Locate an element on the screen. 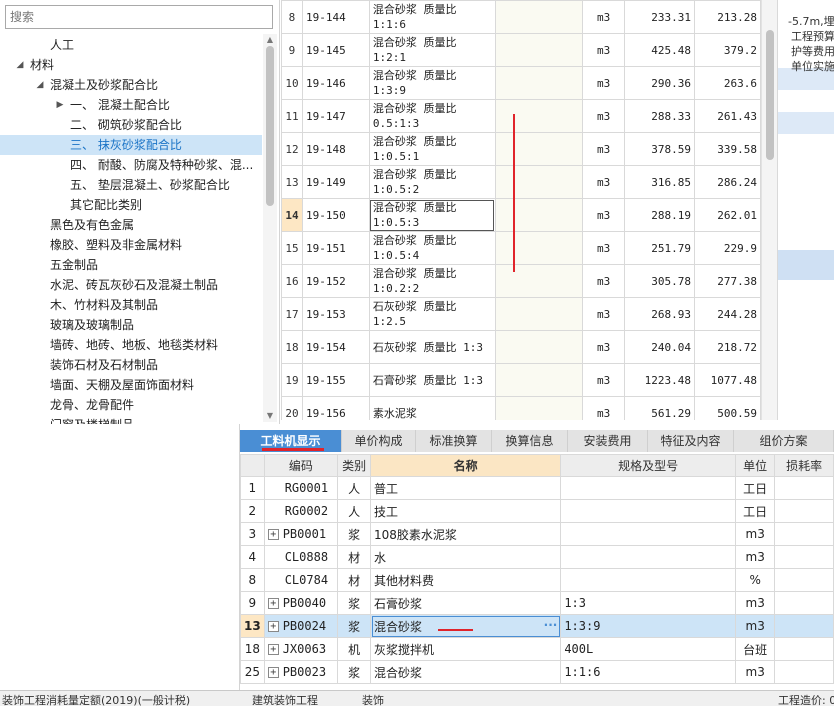 The height and width of the screenshot is (706, 834). resource-row-name: 技工 is located at coordinates (465, 511).